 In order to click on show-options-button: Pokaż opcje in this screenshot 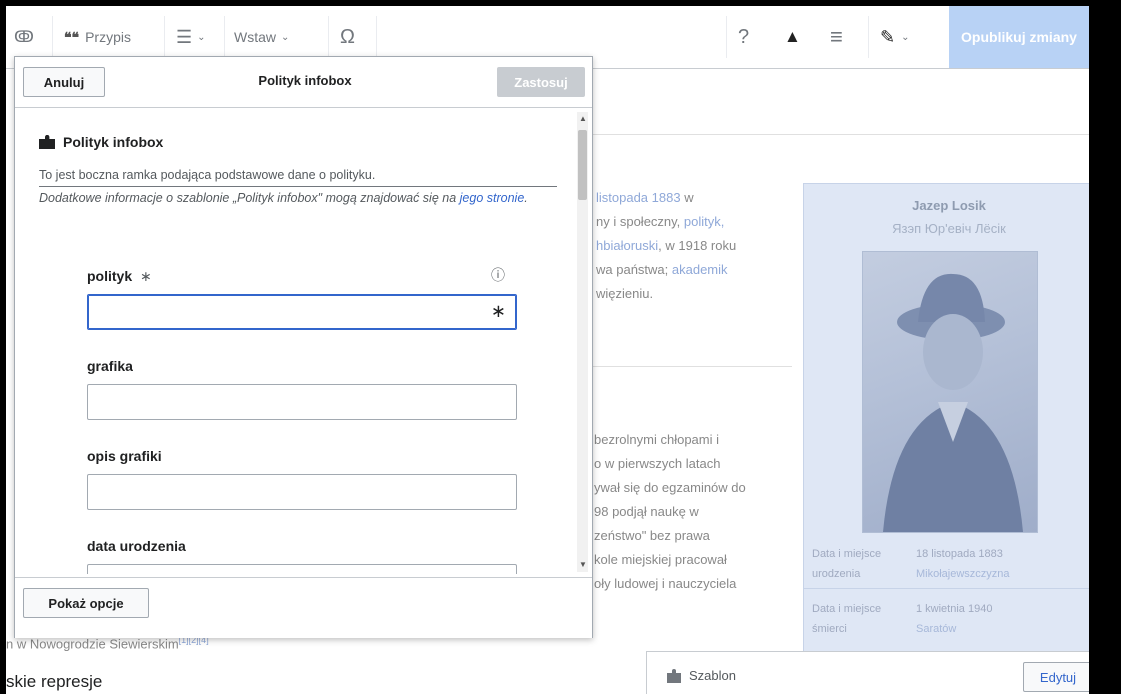, I will do `click(86, 603)`.